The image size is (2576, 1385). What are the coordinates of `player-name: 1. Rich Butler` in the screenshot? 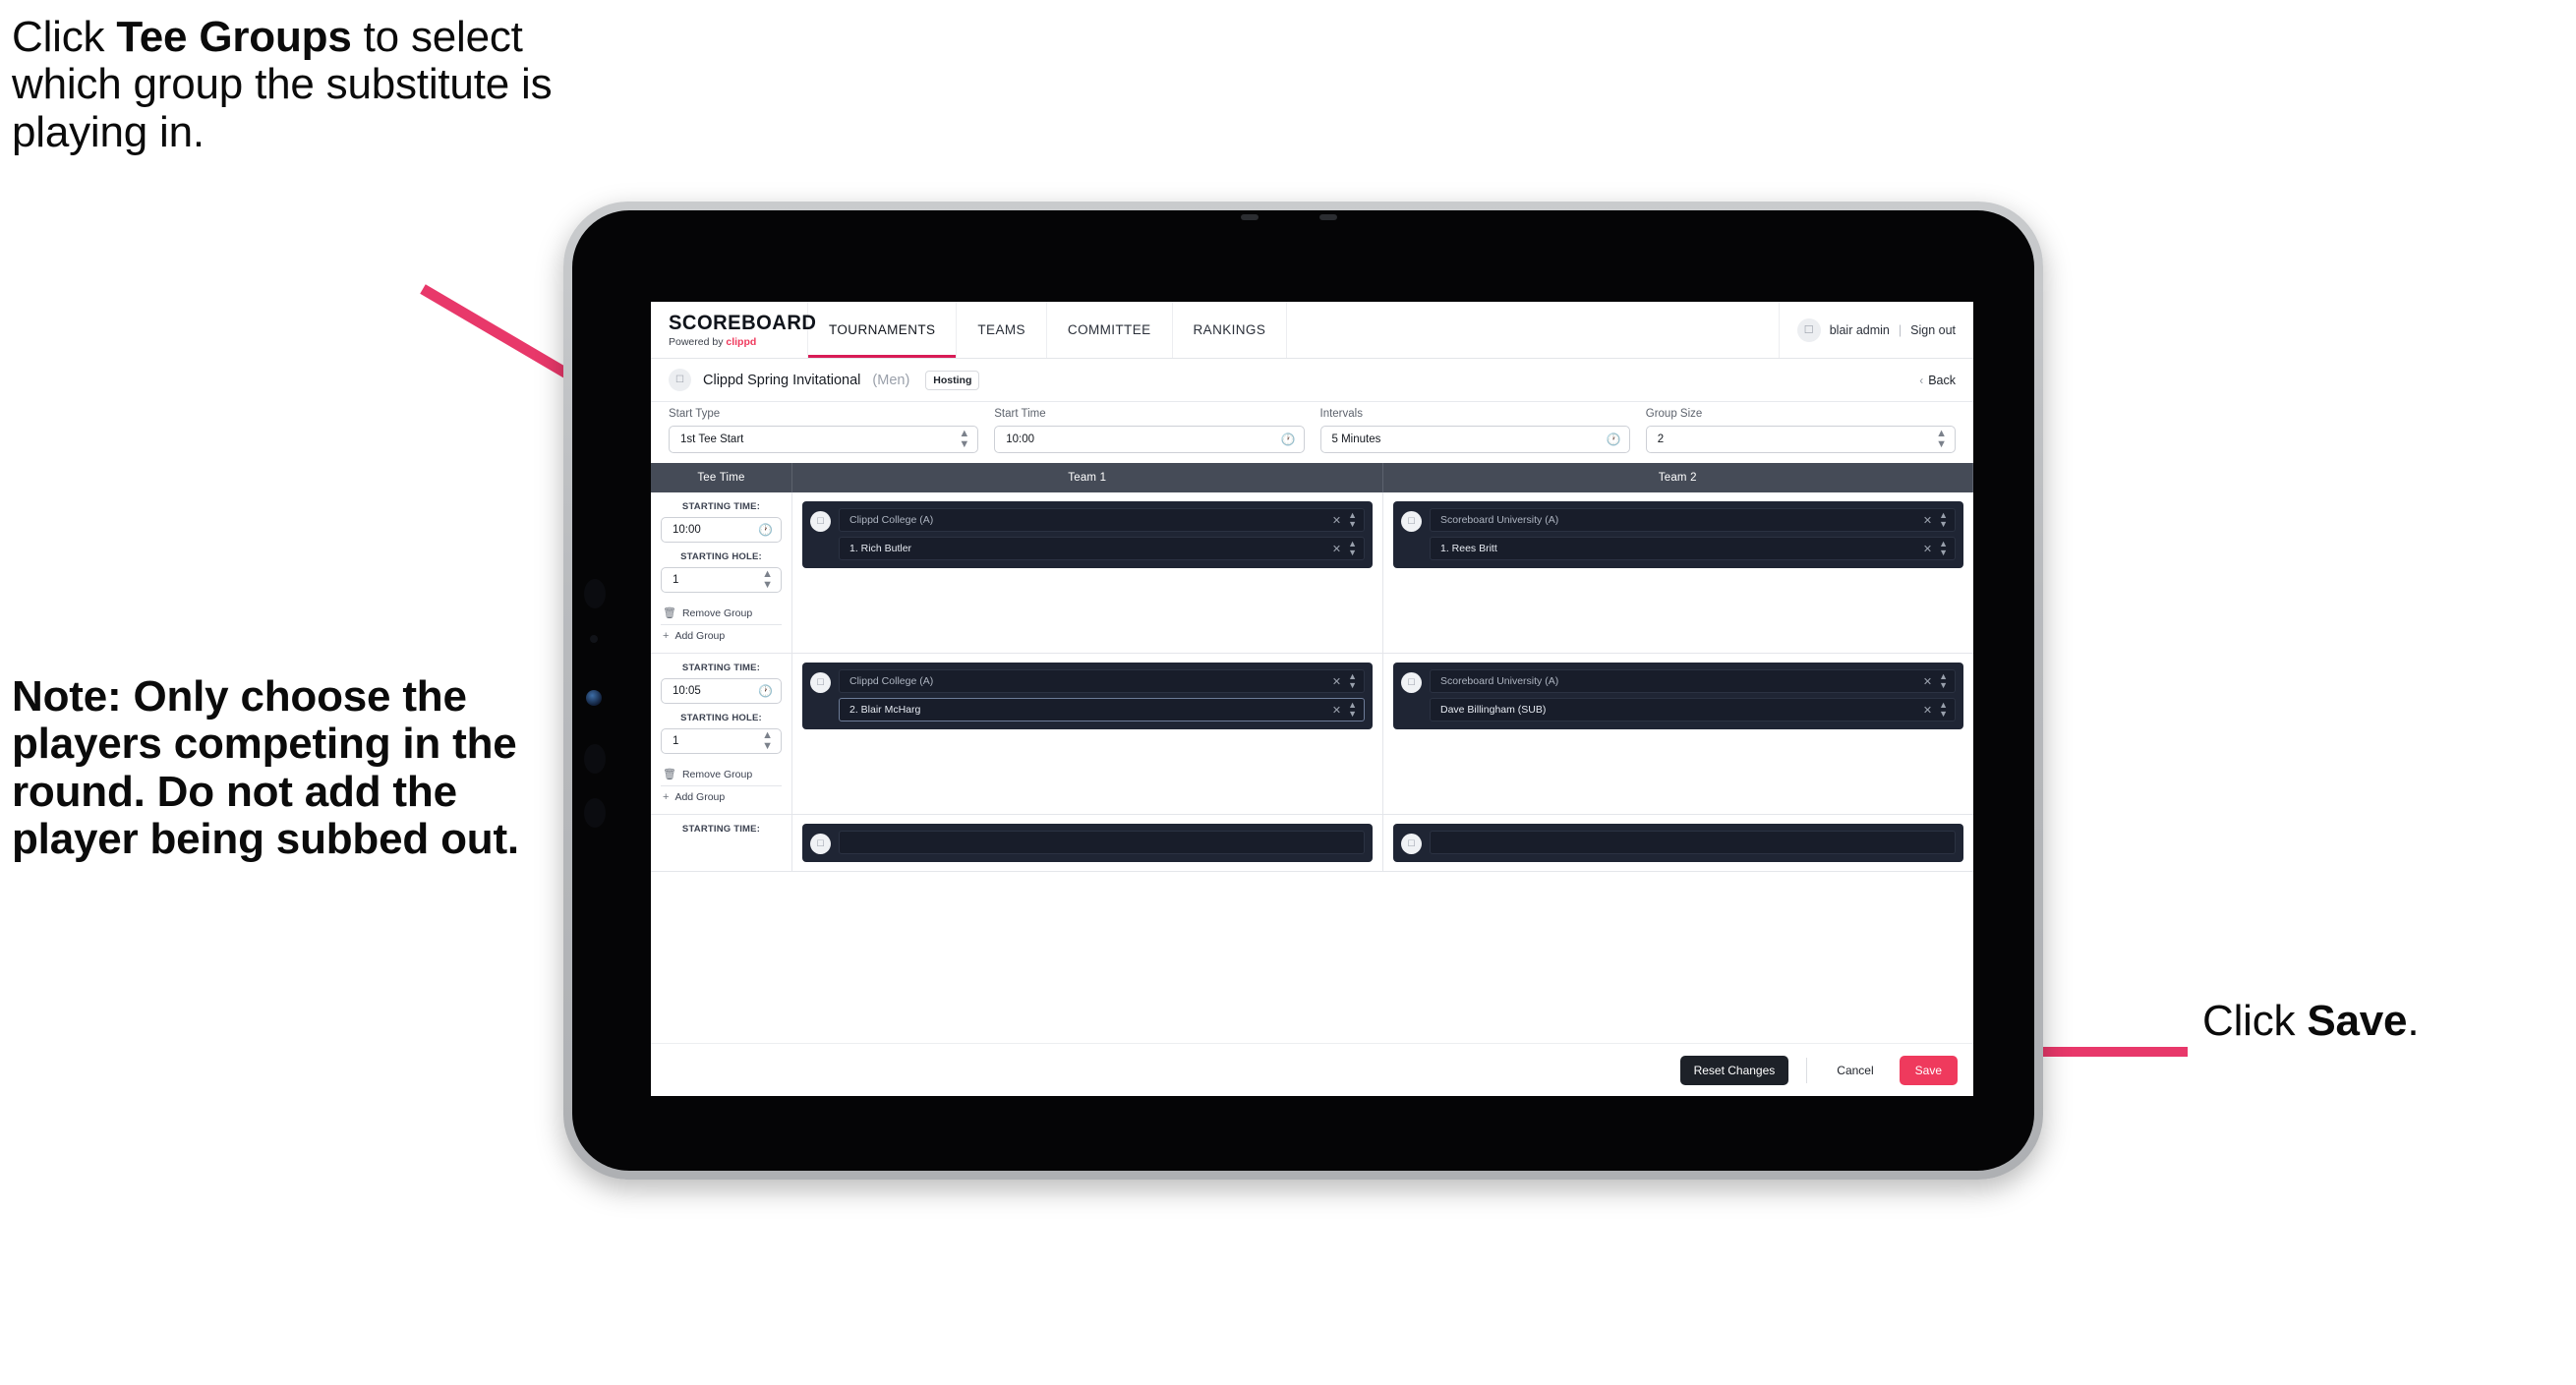 It's located at (880, 548).